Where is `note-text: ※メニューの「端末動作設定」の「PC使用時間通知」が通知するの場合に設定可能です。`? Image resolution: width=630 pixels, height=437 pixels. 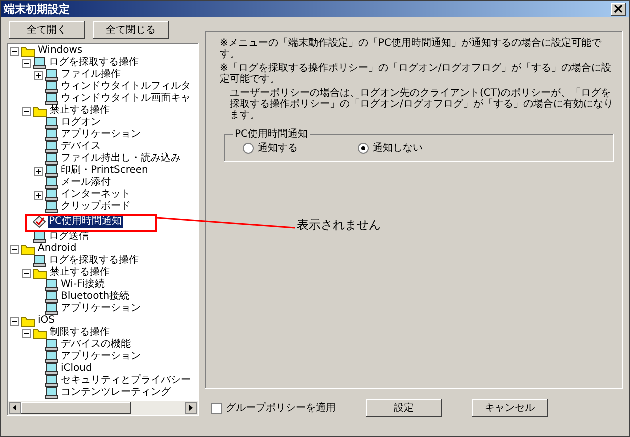 note-text: ※メニューの「端末動作設定」の「PC使用時間通知」が通知するの場合に設定可能です。 is located at coordinates (411, 49).